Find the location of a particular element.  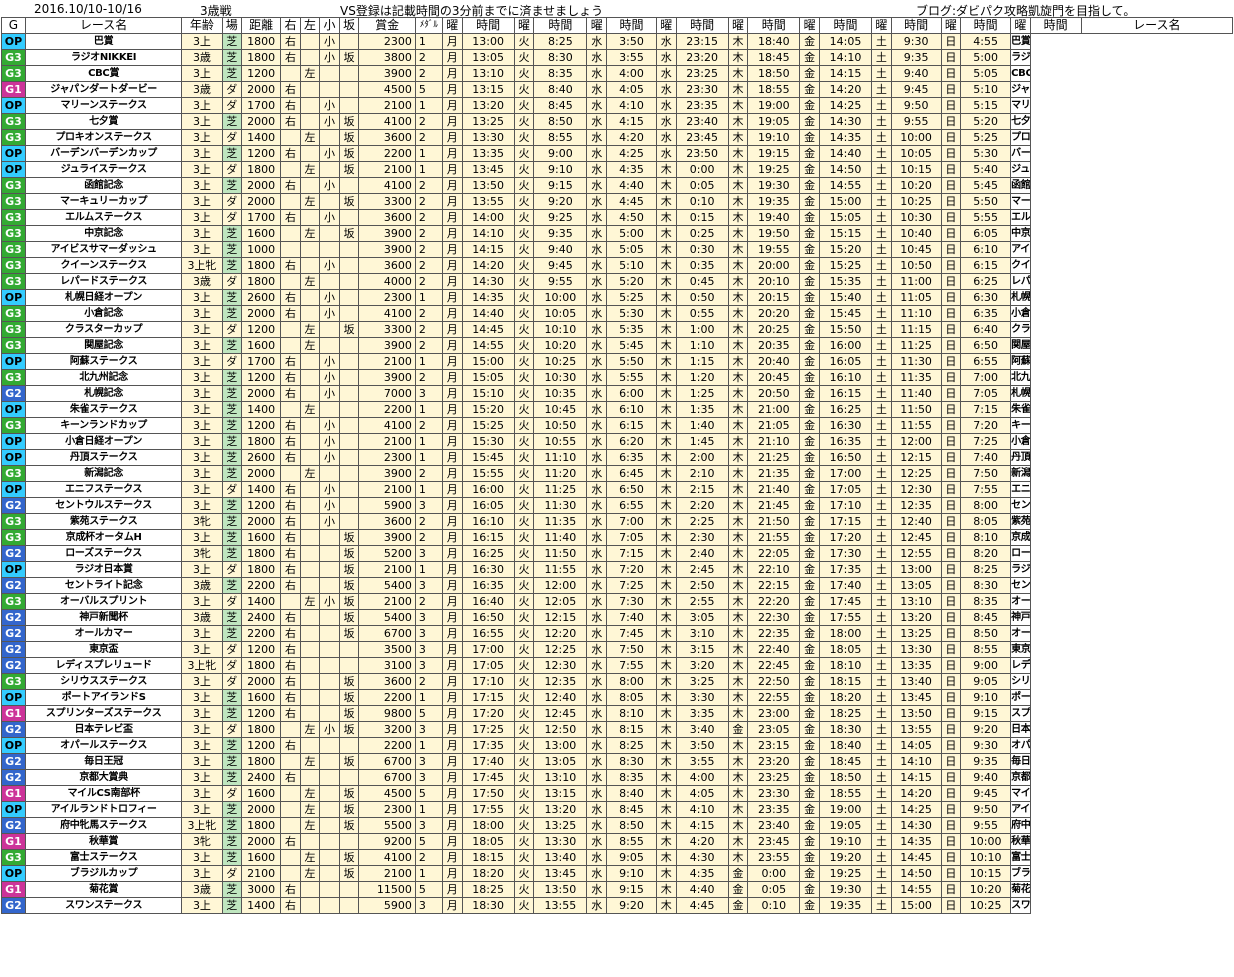

race-name: 関屋記念 is located at coordinates (1020, 345).